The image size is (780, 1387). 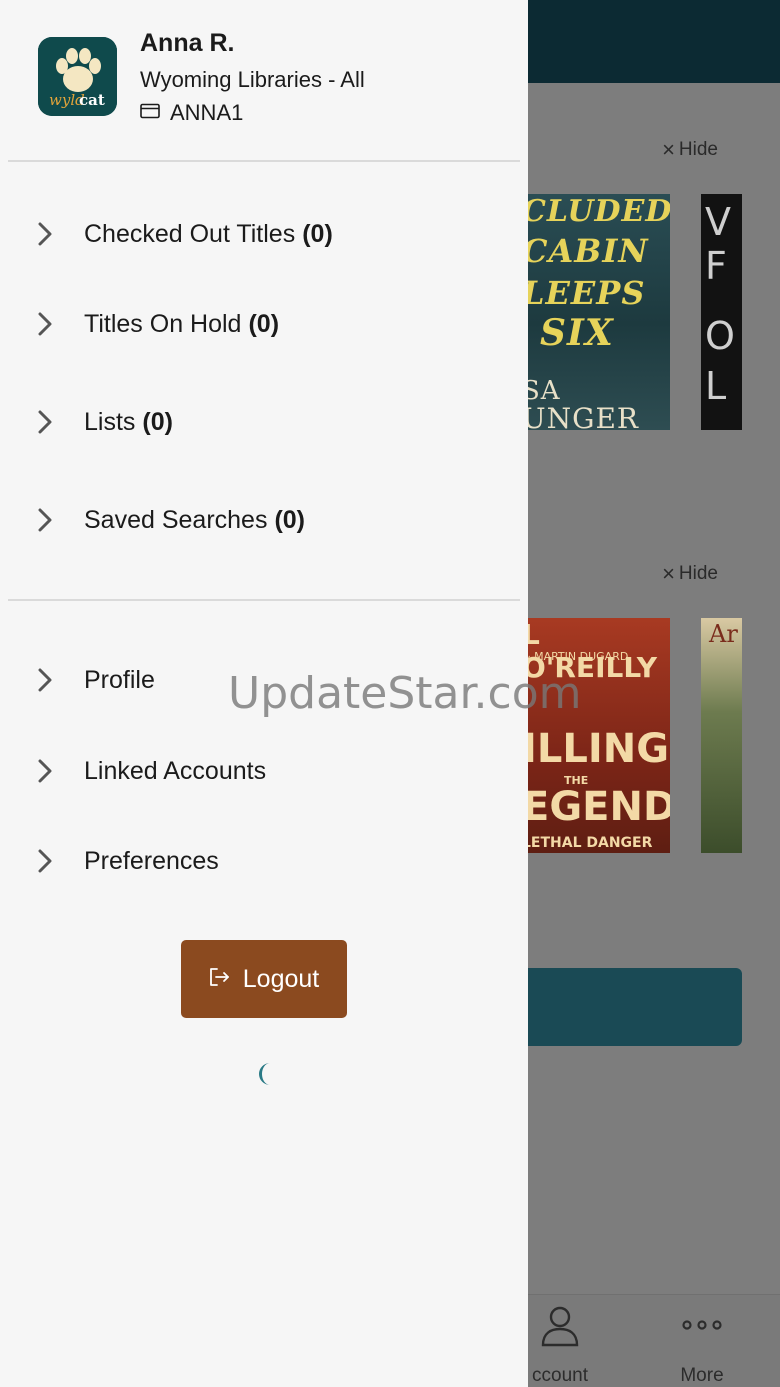 What do you see at coordinates (190, 233) in the screenshot?
I see `menu-item-label: Checked Out Titles` at bounding box center [190, 233].